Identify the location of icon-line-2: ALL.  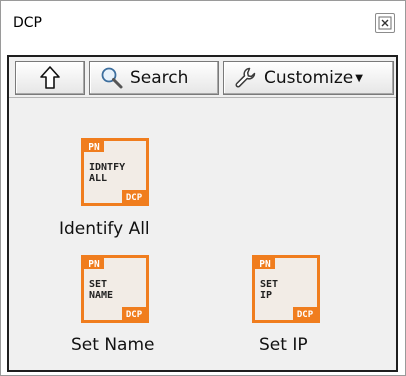
(98, 178).